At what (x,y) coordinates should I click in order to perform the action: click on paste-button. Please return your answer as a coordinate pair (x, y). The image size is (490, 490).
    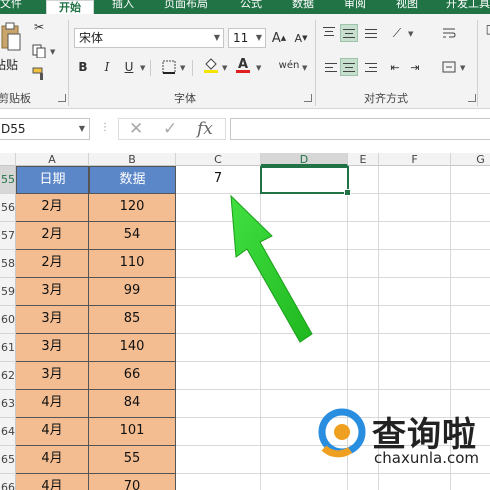
    Looking at the image, I should click on (11, 37).